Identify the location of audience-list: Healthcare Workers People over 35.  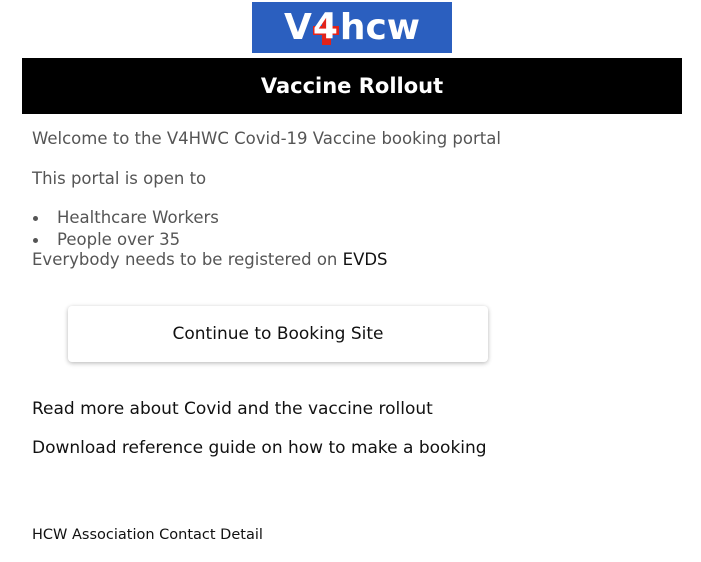
(125, 229).